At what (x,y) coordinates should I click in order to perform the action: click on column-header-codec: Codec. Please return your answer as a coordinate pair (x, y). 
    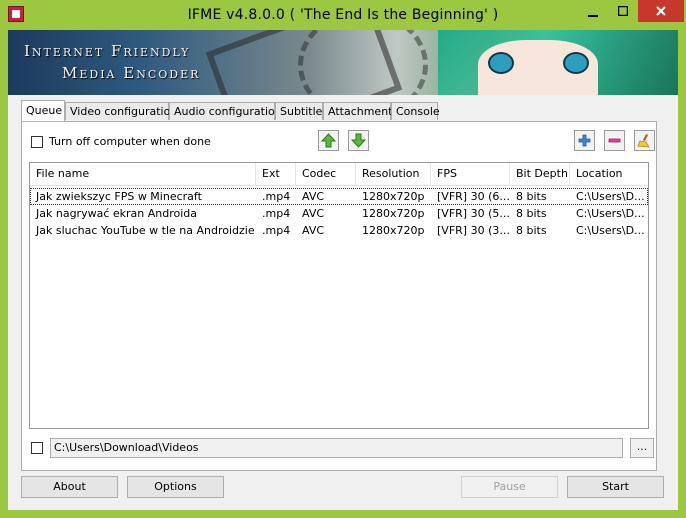
    Looking at the image, I should click on (326, 174).